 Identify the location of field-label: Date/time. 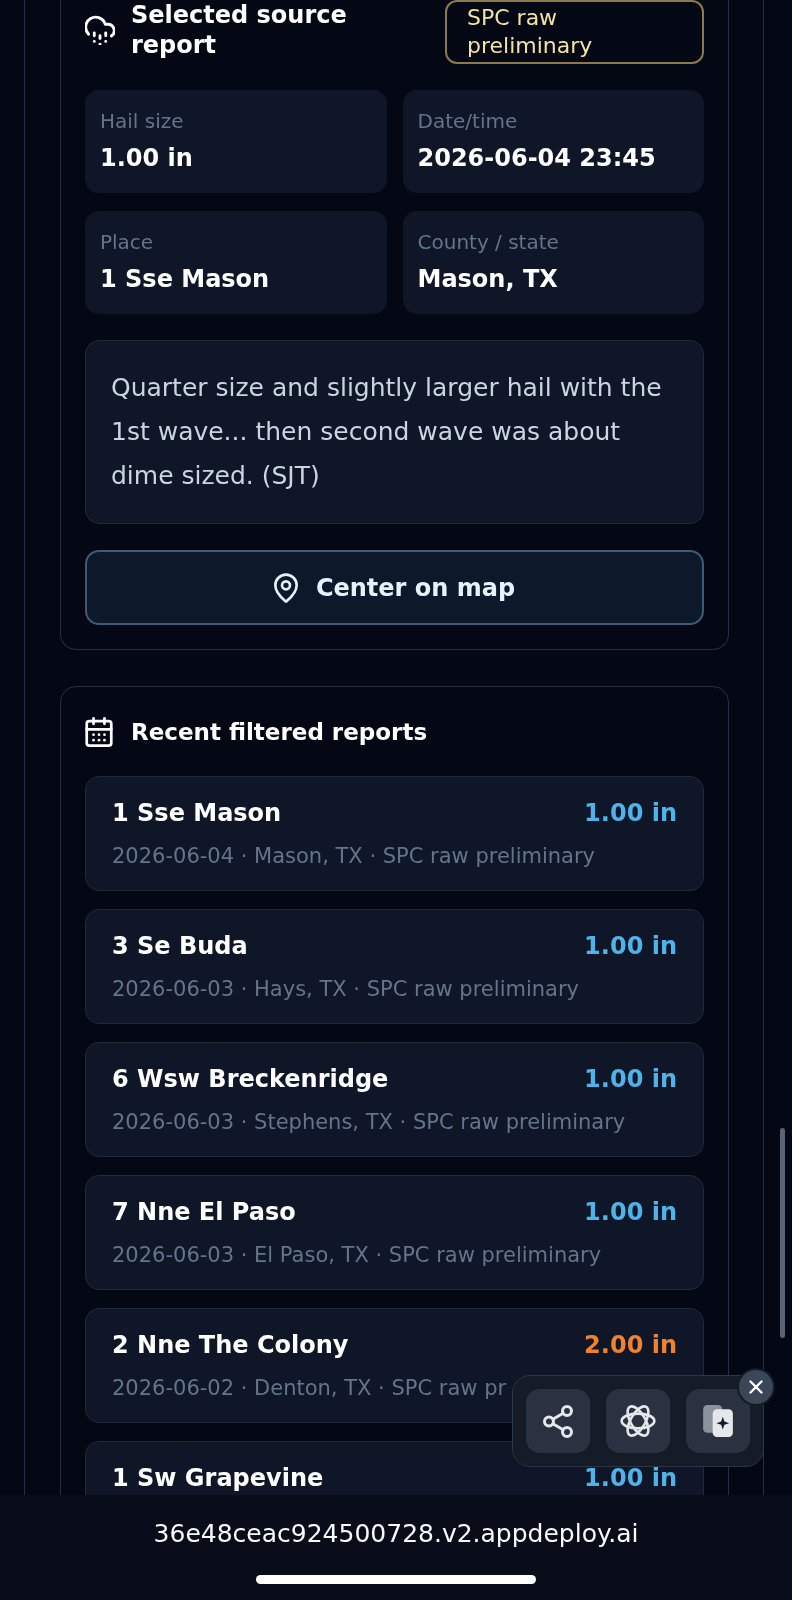
(468, 121).